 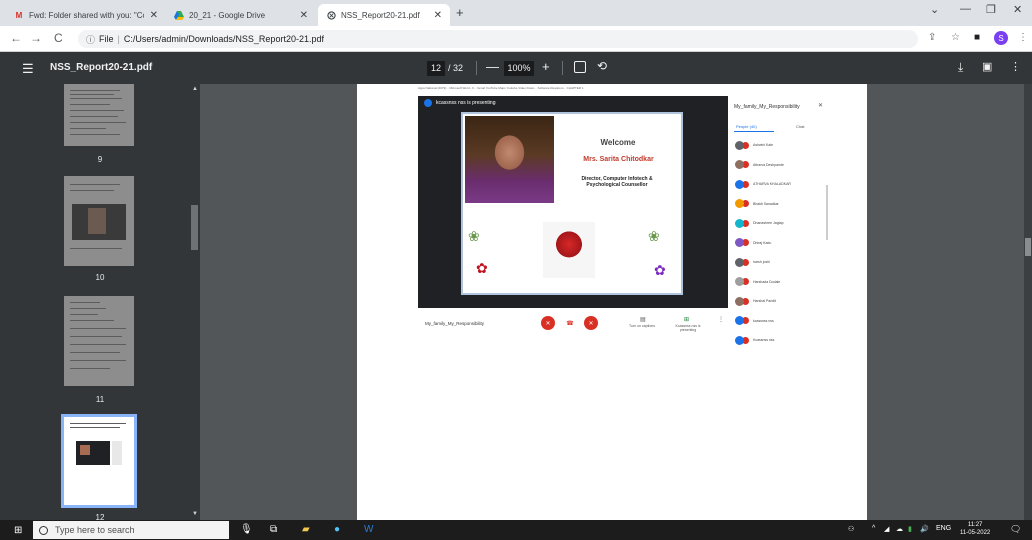 I want to click on system-clock: 11:27 11-05-2022, so click(x=975, y=529).